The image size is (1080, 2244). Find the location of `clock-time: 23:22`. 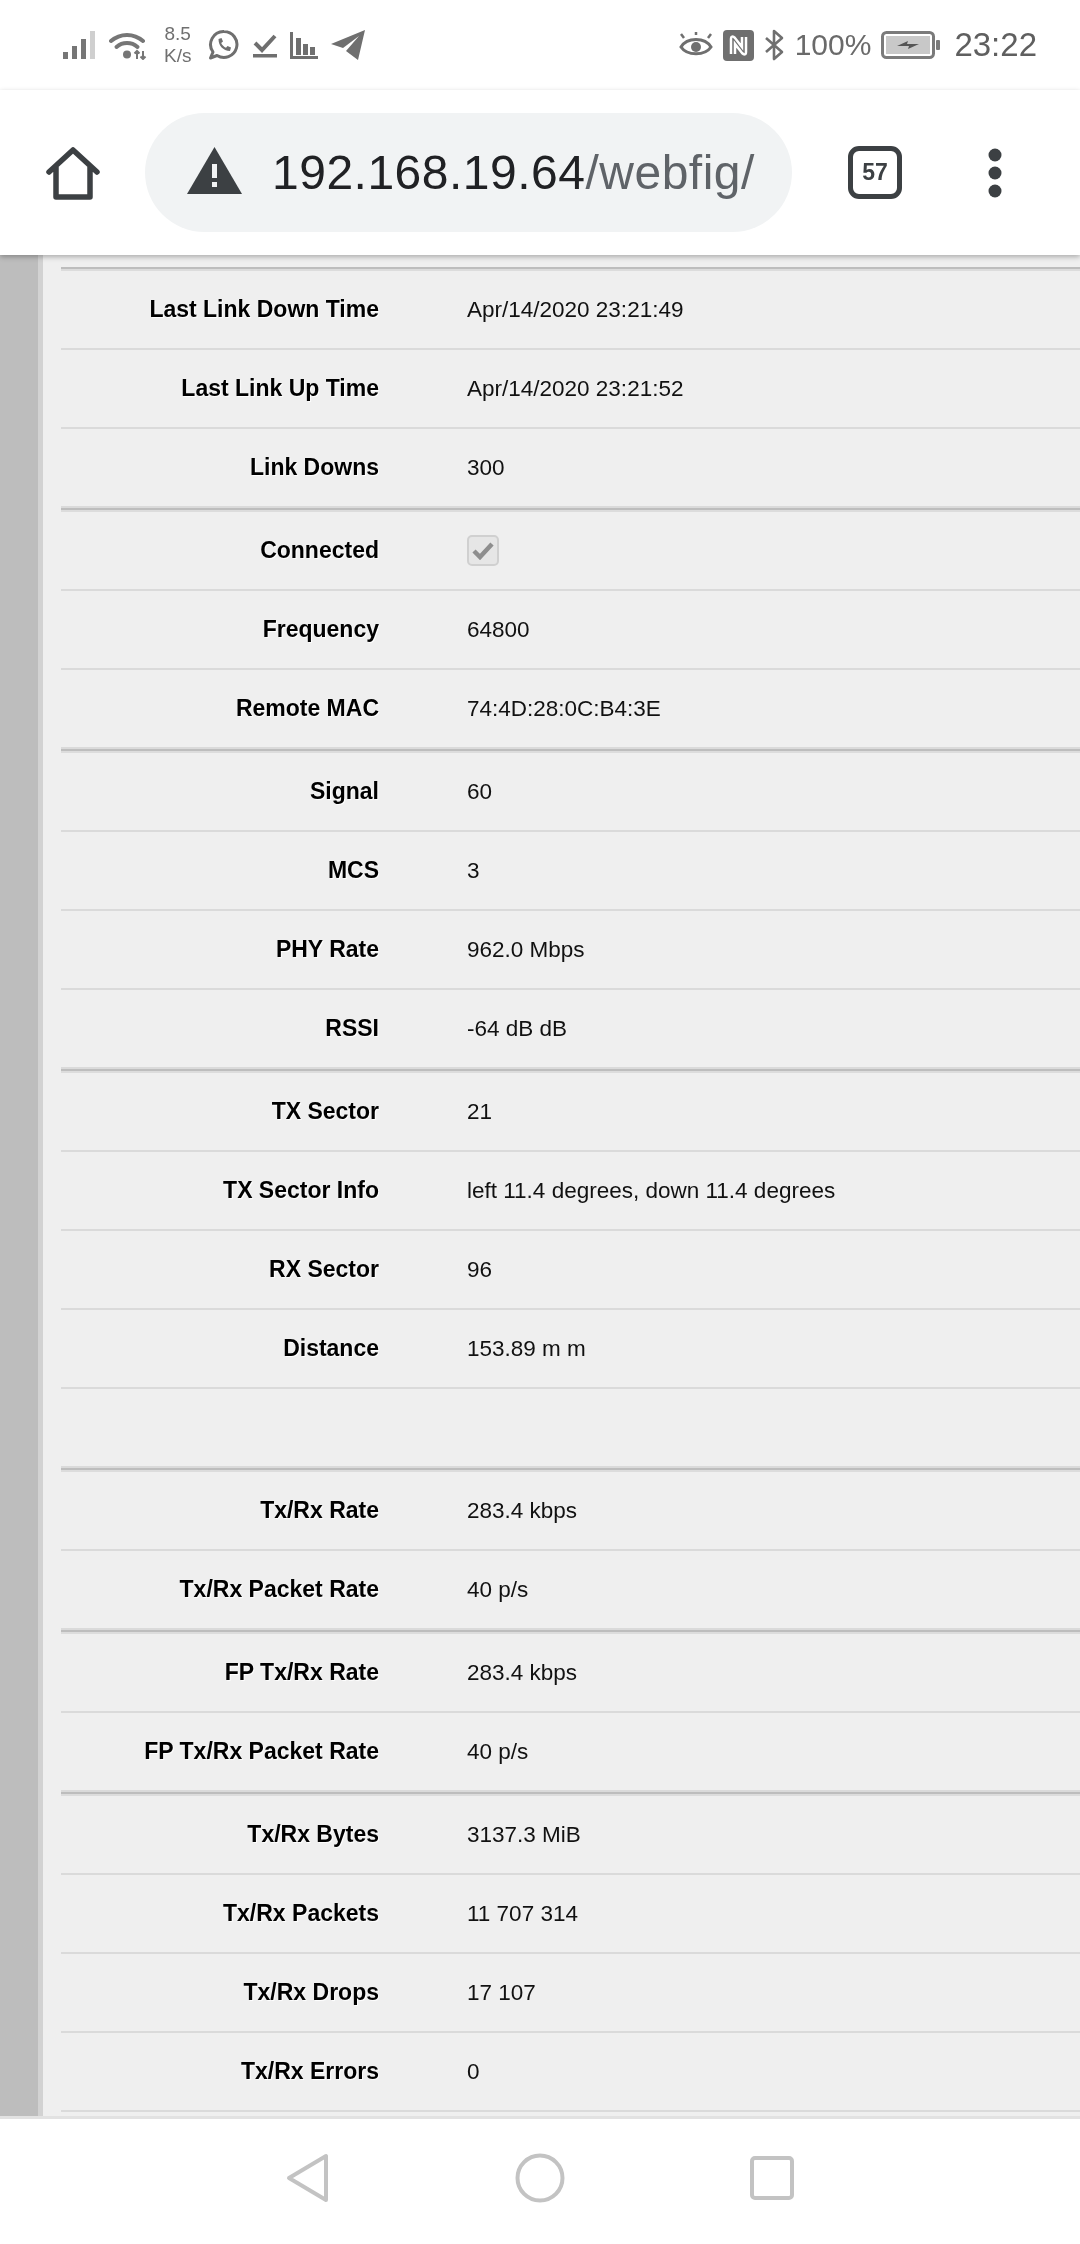

clock-time: 23:22 is located at coordinates (995, 45).